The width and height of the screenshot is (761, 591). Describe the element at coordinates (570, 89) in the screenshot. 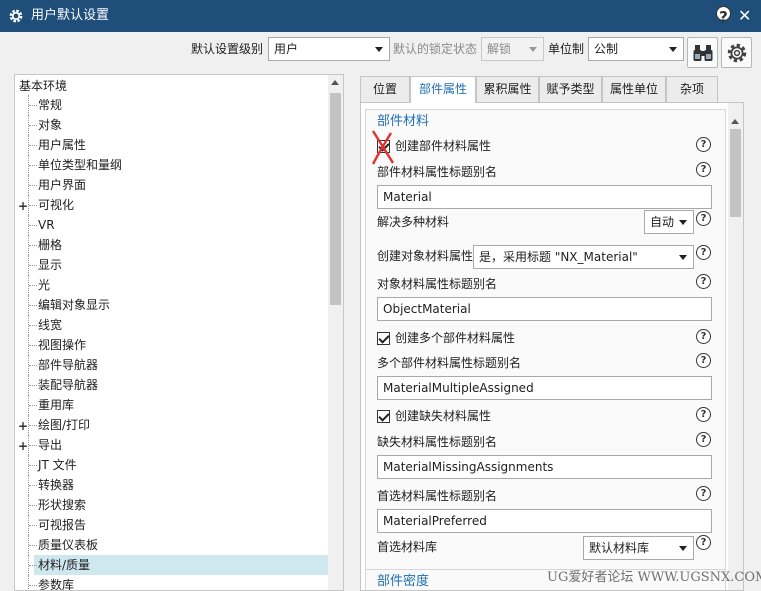

I see `tab-assign-type: 赋予类型` at that location.